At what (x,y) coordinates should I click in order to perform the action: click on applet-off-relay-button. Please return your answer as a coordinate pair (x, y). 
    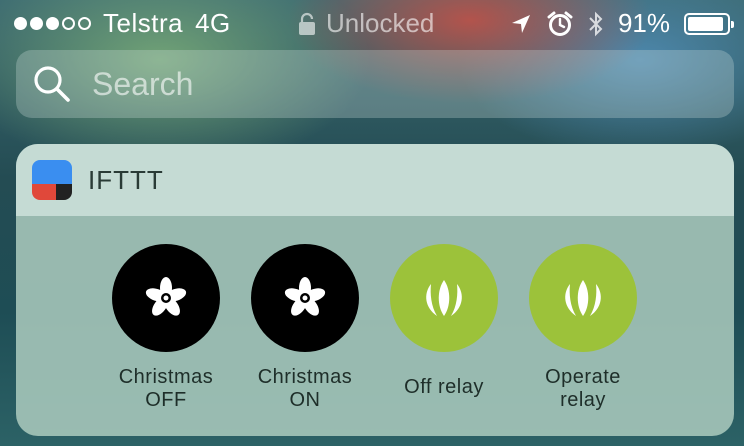
    Looking at the image, I should click on (444, 298).